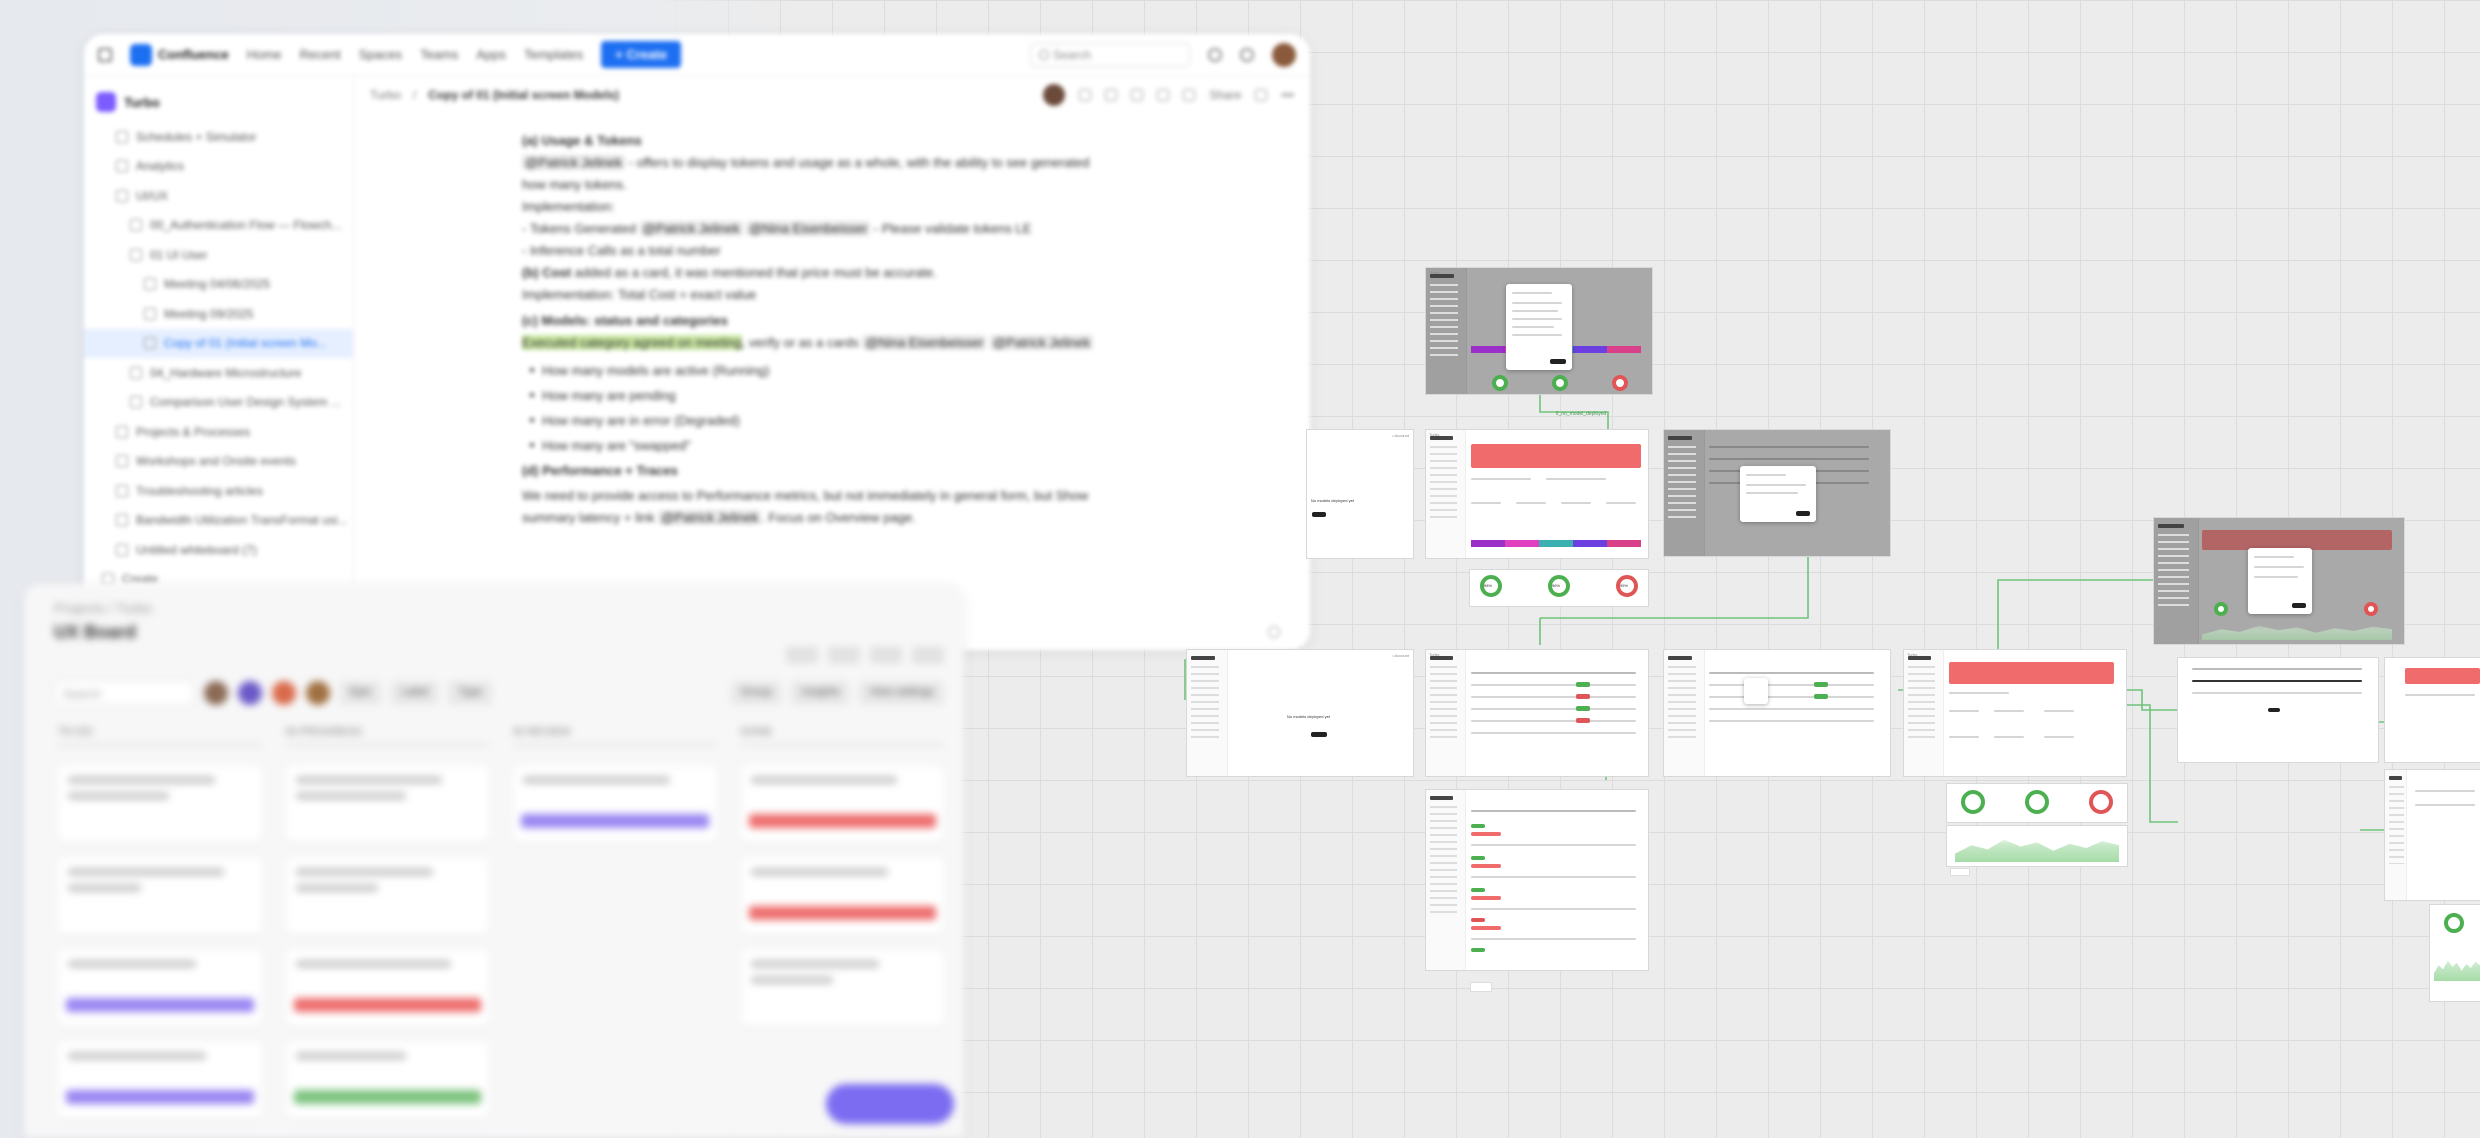  Describe the element at coordinates (1189, 95) in the screenshot. I see `view-icon` at that location.